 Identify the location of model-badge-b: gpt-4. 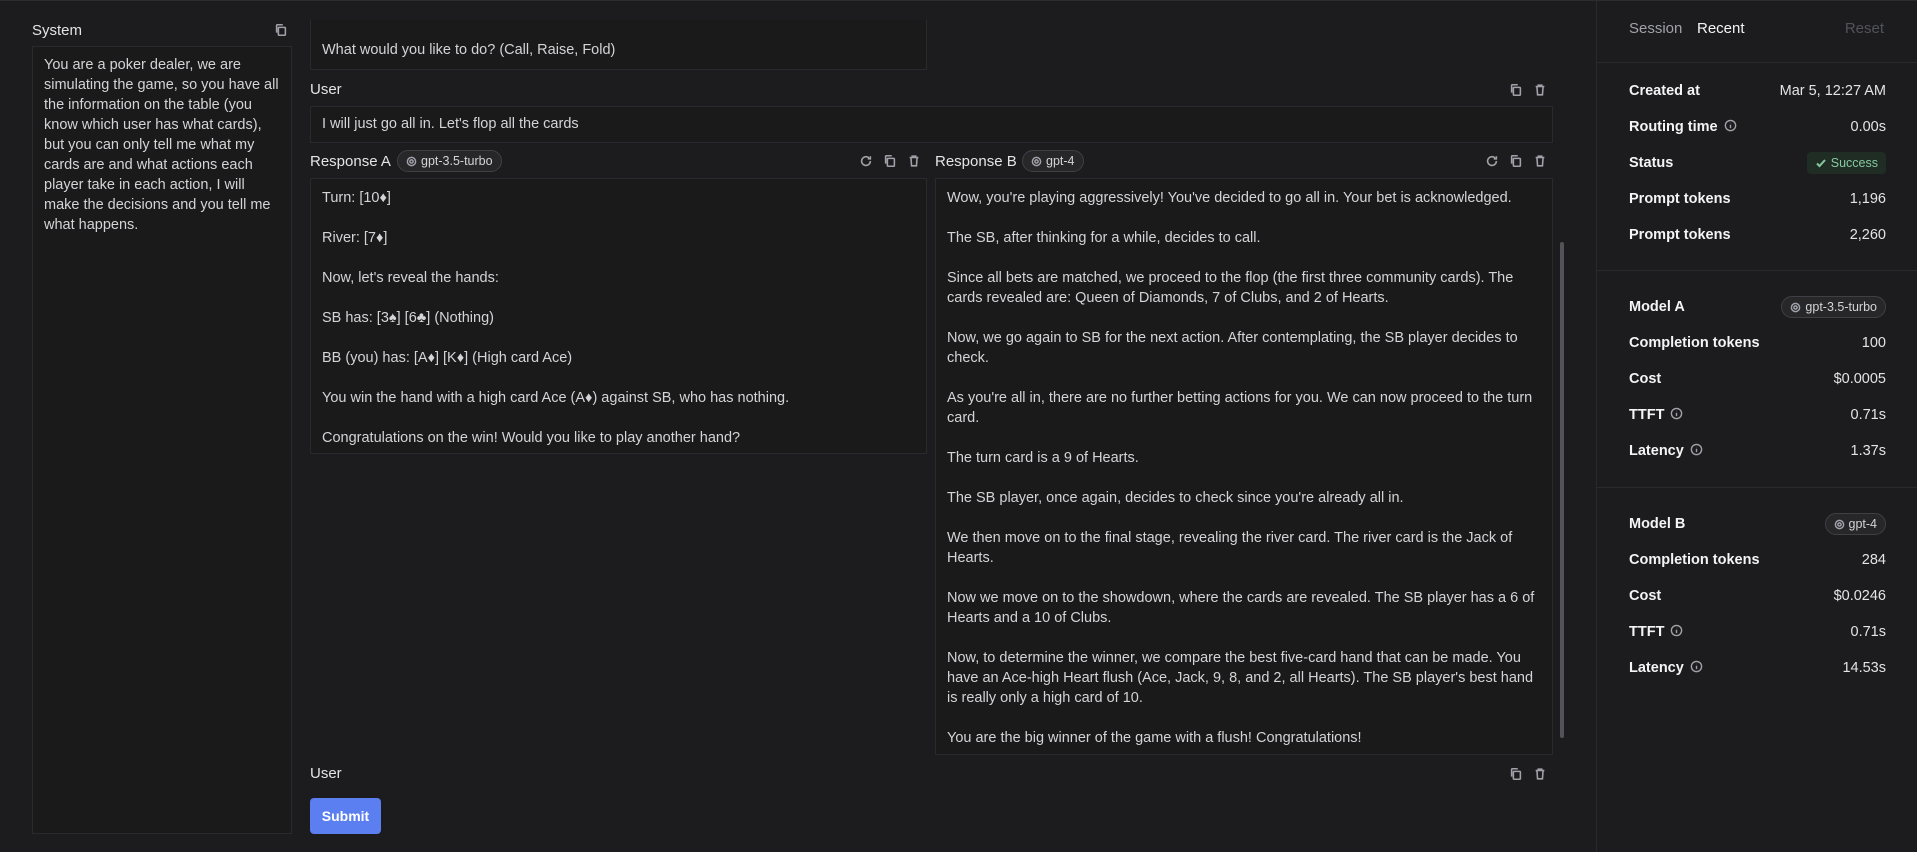
(1053, 161).